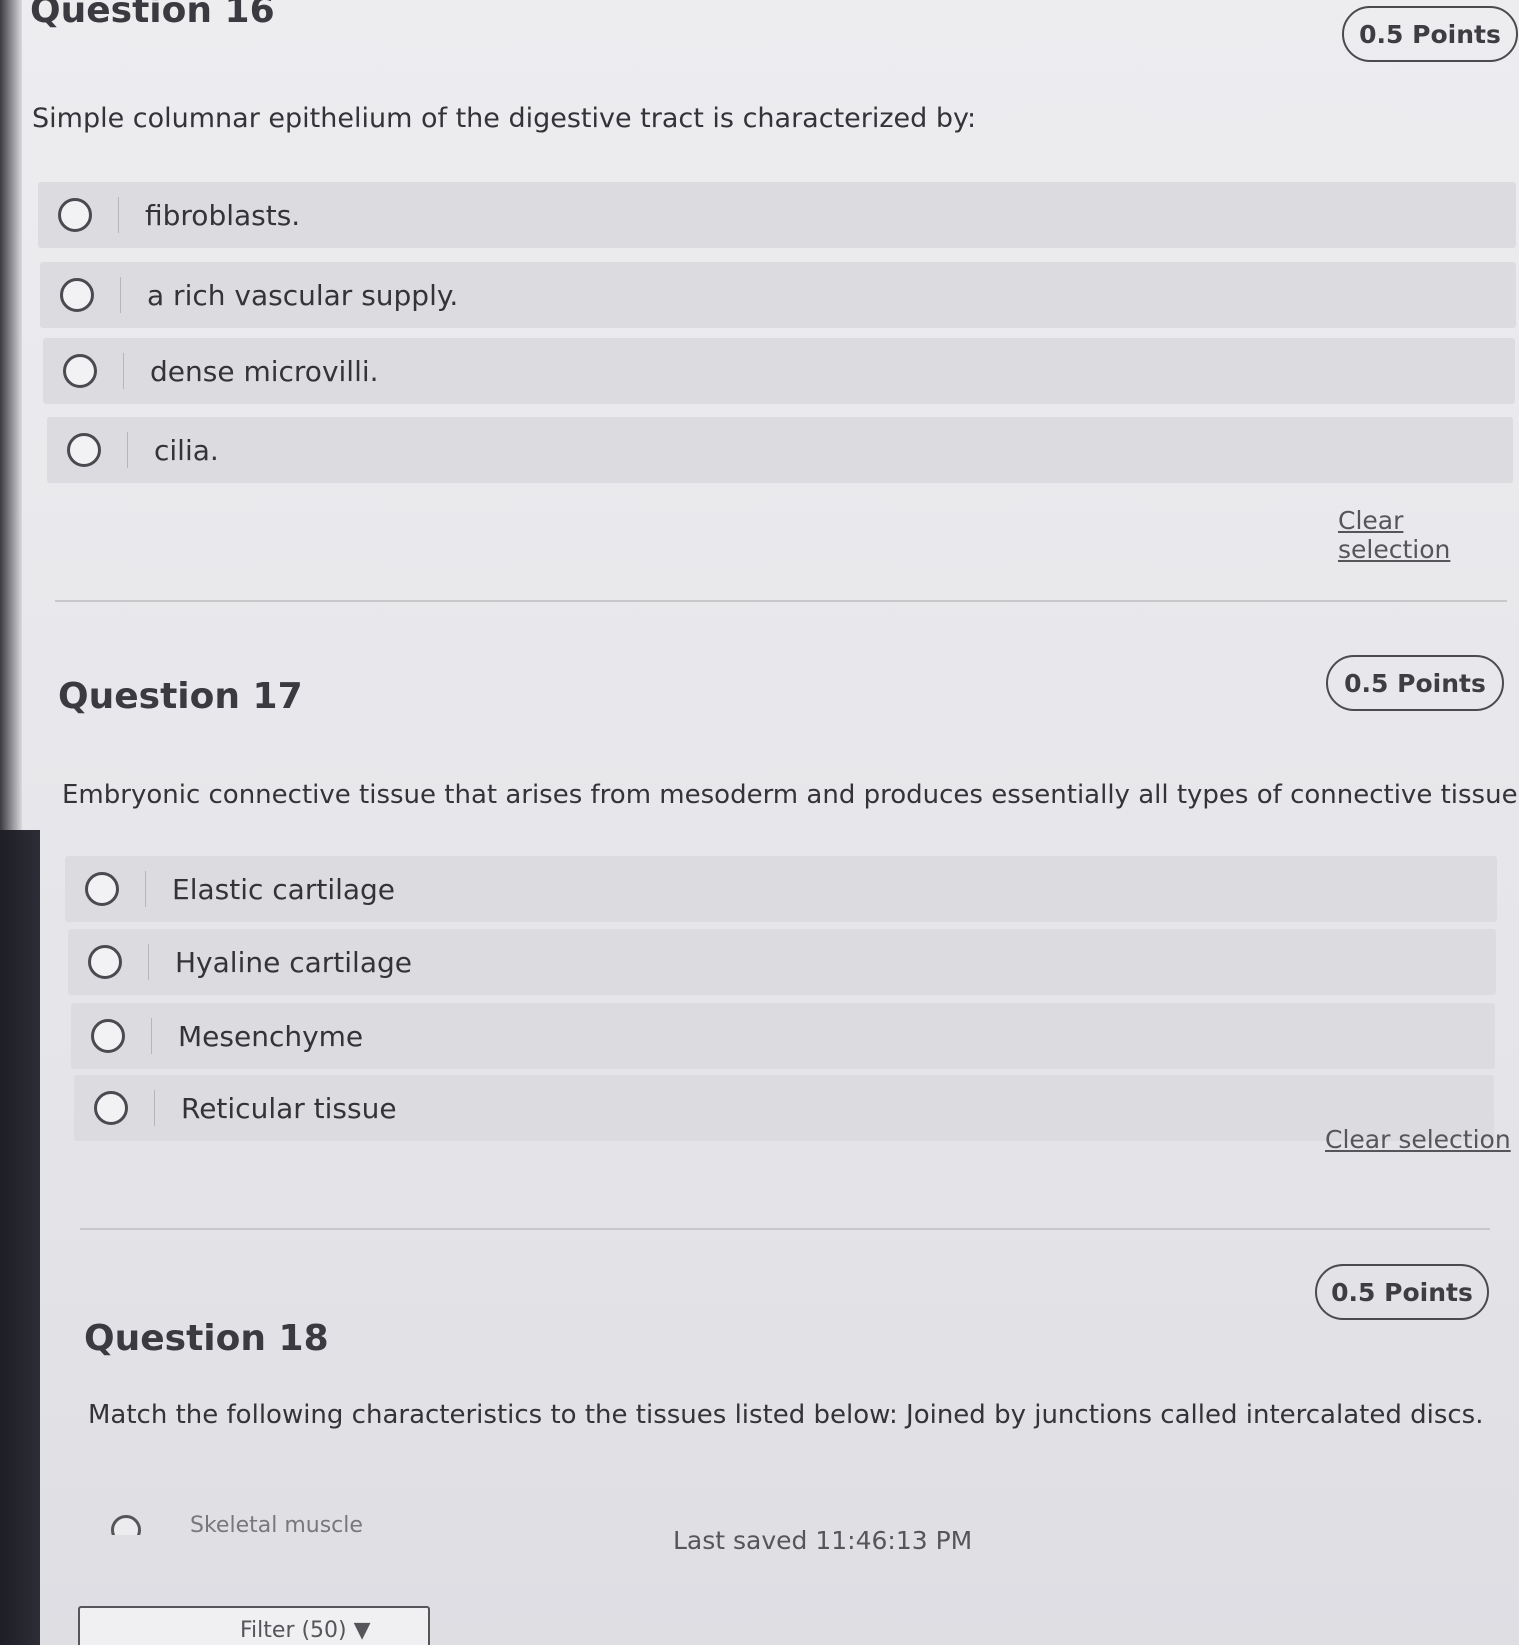 Image resolution: width=1519 pixels, height=1645 pixels. Describe the element at coordinates (284, 889) in the screenshot. I see `option-label: Elastic cartilage` at that location.